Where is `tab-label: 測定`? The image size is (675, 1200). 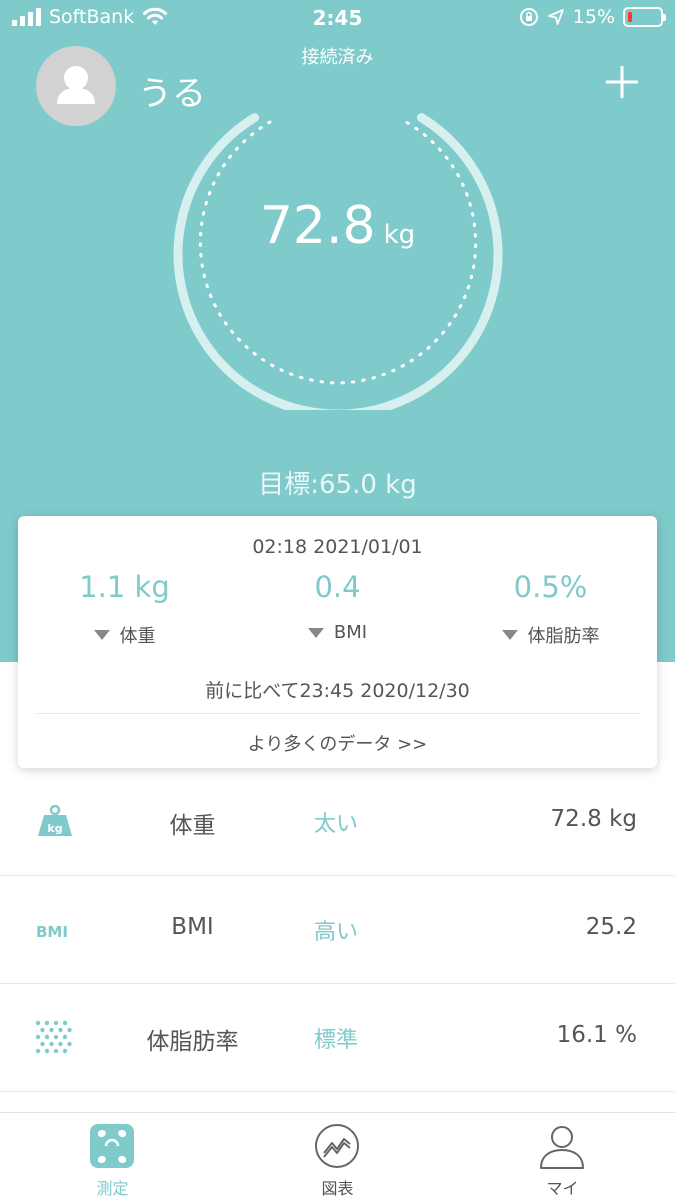
tab-label: 測定 is located at coordinates (112, 1188).